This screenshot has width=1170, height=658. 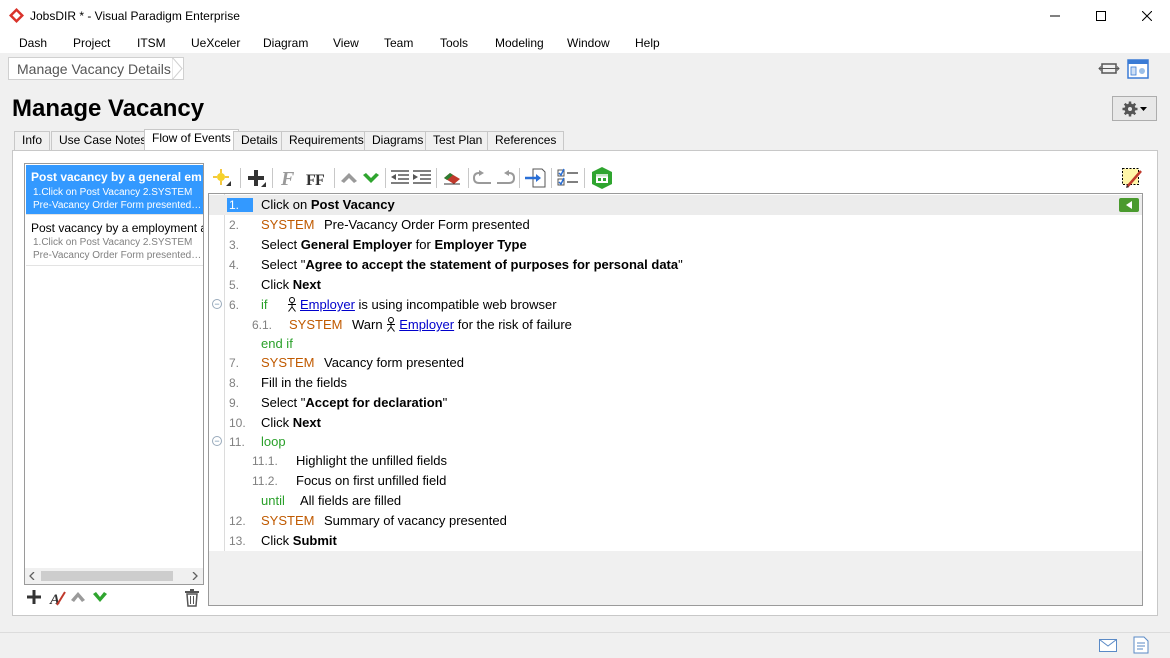 What do you see at coordinates (394, 362) in the screenshot?
I see `step-text: Vacancy form presented` at bounding box center [394, 362].